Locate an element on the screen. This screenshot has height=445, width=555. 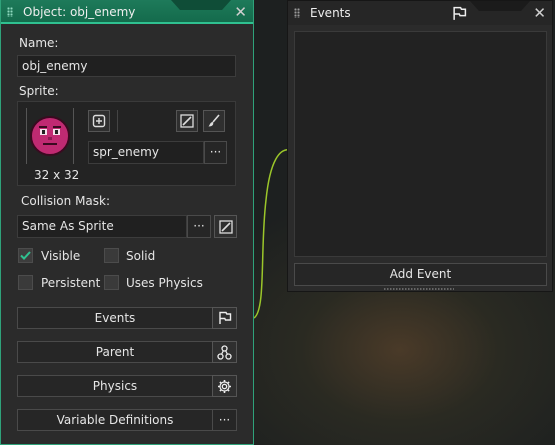
sprite-browse-button: ··· is located at coordinates (215, 152).